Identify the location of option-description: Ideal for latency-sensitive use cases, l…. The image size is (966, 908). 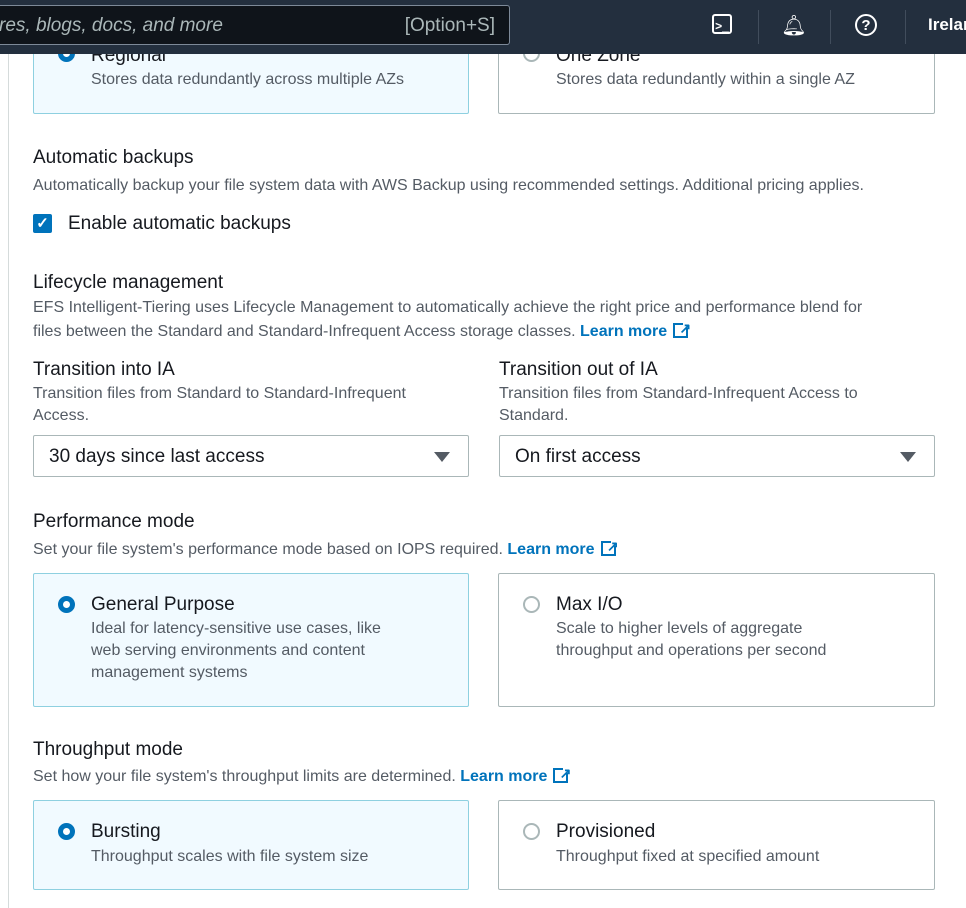
(236, 650).